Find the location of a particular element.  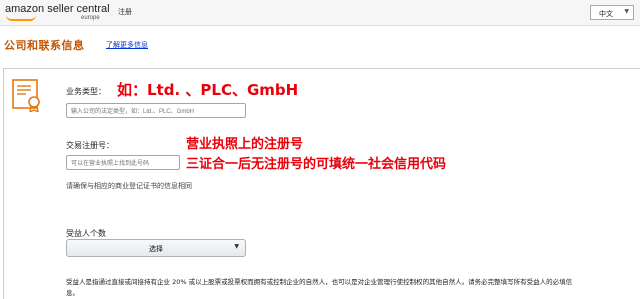

registration-annotation-line2: 三证合一后无注册号的可填统一社会信用代码 is located at coordinates (316, 164).